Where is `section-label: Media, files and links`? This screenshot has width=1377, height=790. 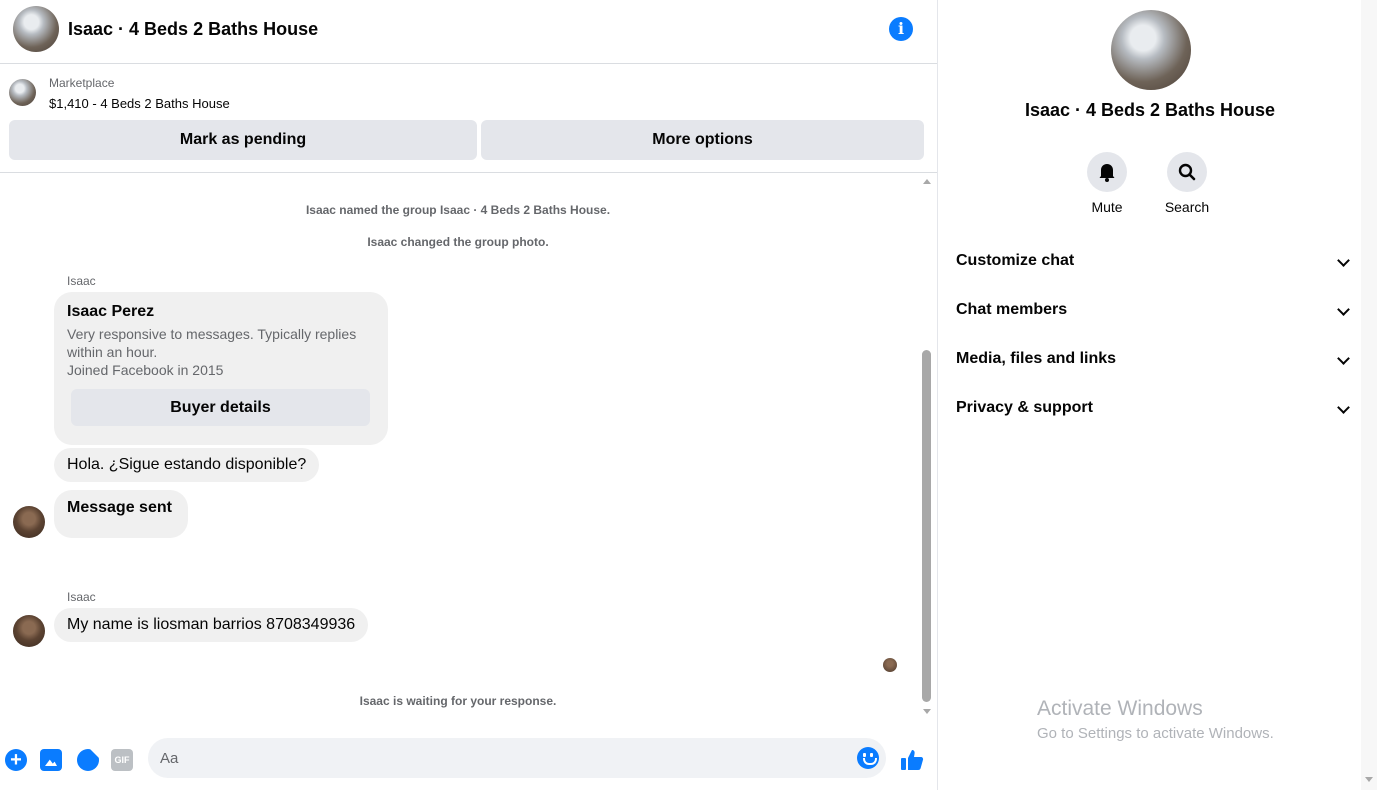 section-label: Media, files and links is located at coordinates (1036, 358).